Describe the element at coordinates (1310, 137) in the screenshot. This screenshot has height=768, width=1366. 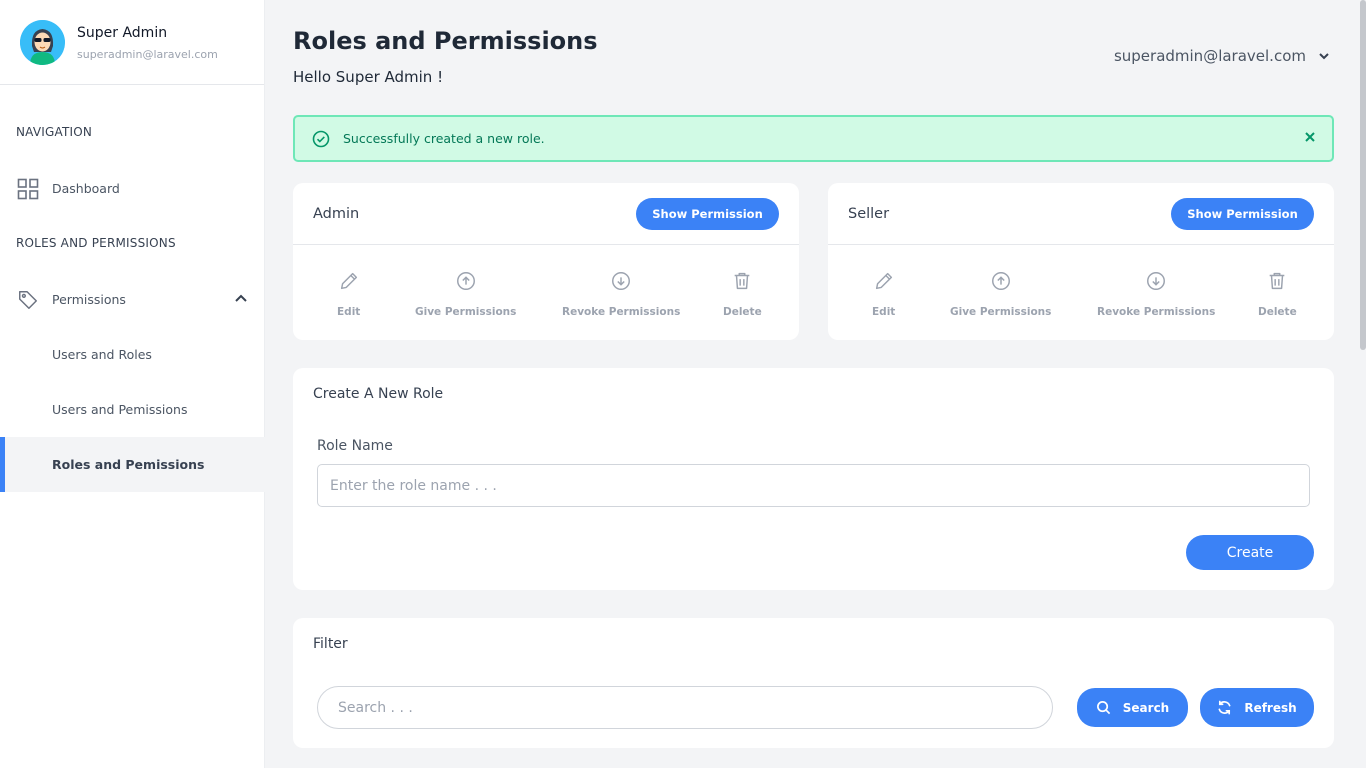
I see `close-icon` at that location.